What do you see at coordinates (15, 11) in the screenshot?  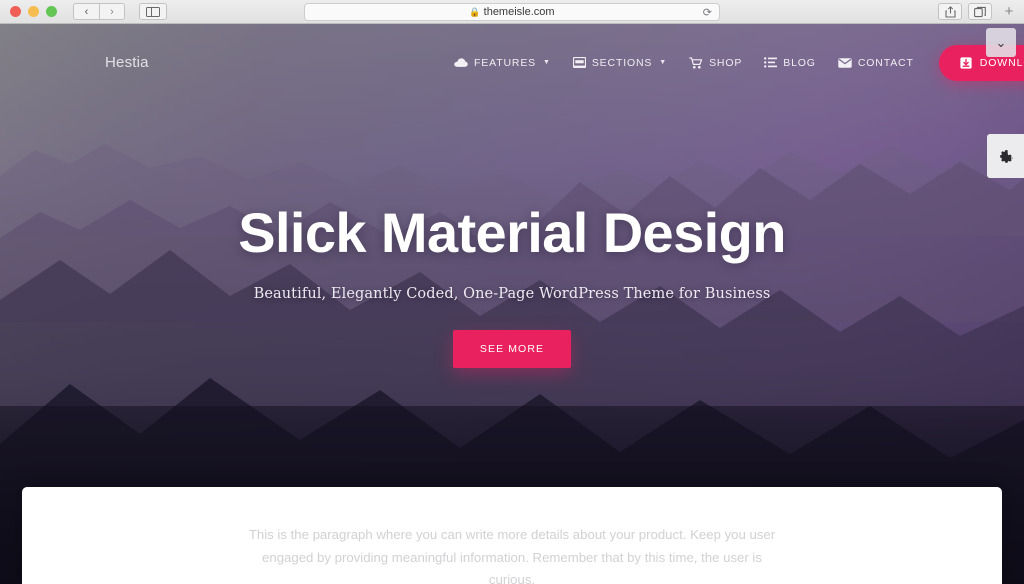 I see `close-window-button` at bounding box center [15, 11].